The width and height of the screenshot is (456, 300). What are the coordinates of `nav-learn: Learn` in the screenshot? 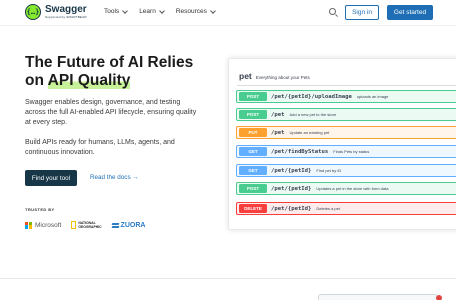 It's located at (152, 11).